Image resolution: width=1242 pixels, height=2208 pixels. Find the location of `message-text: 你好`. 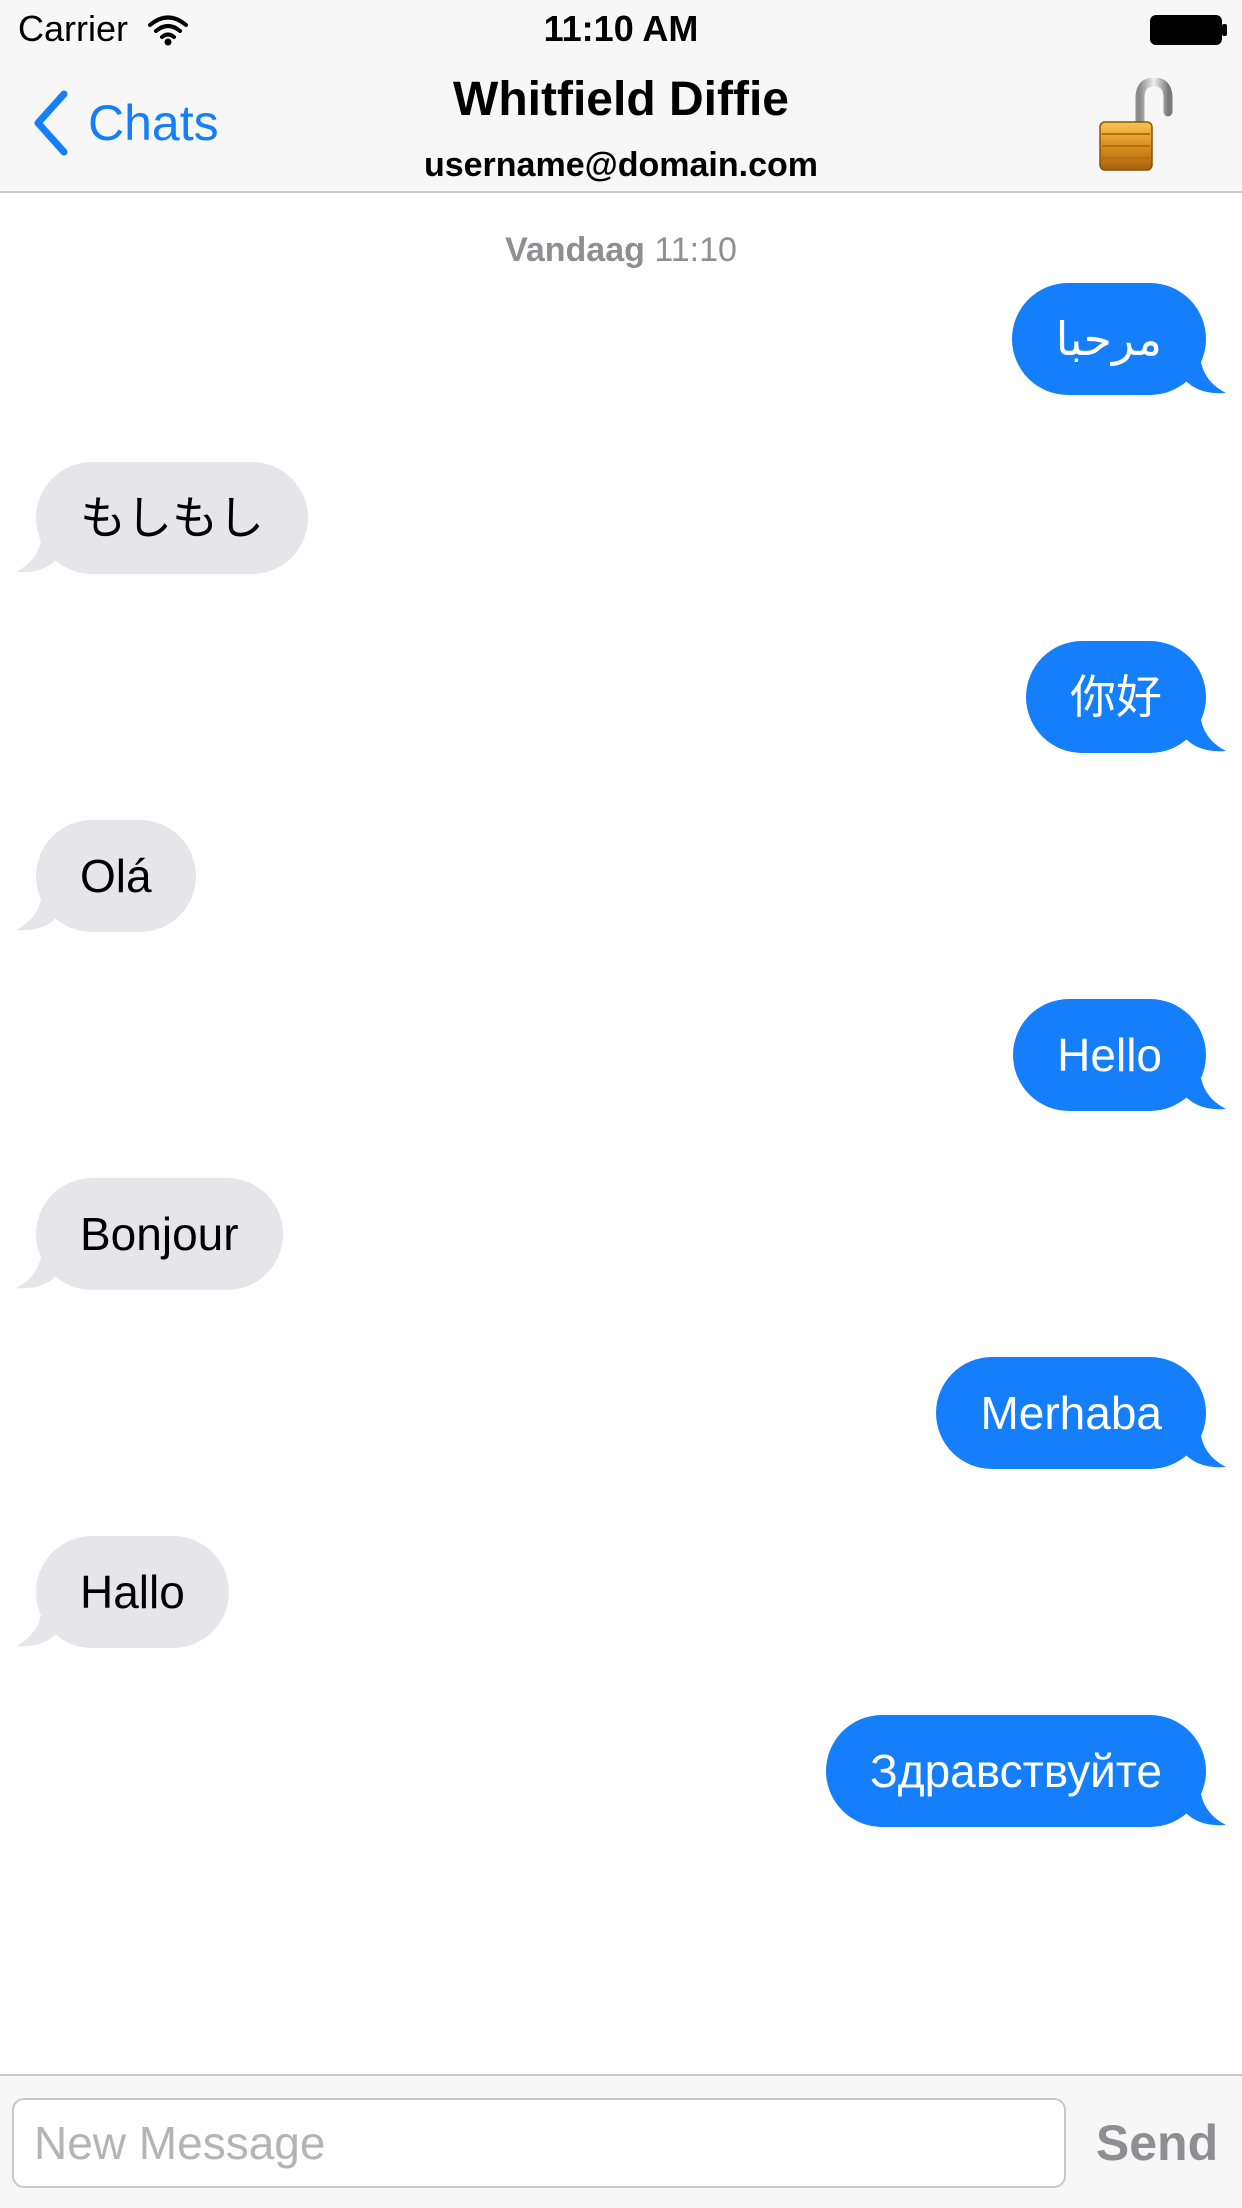

message-text: 你好 is located at coordinates (1116, 697).